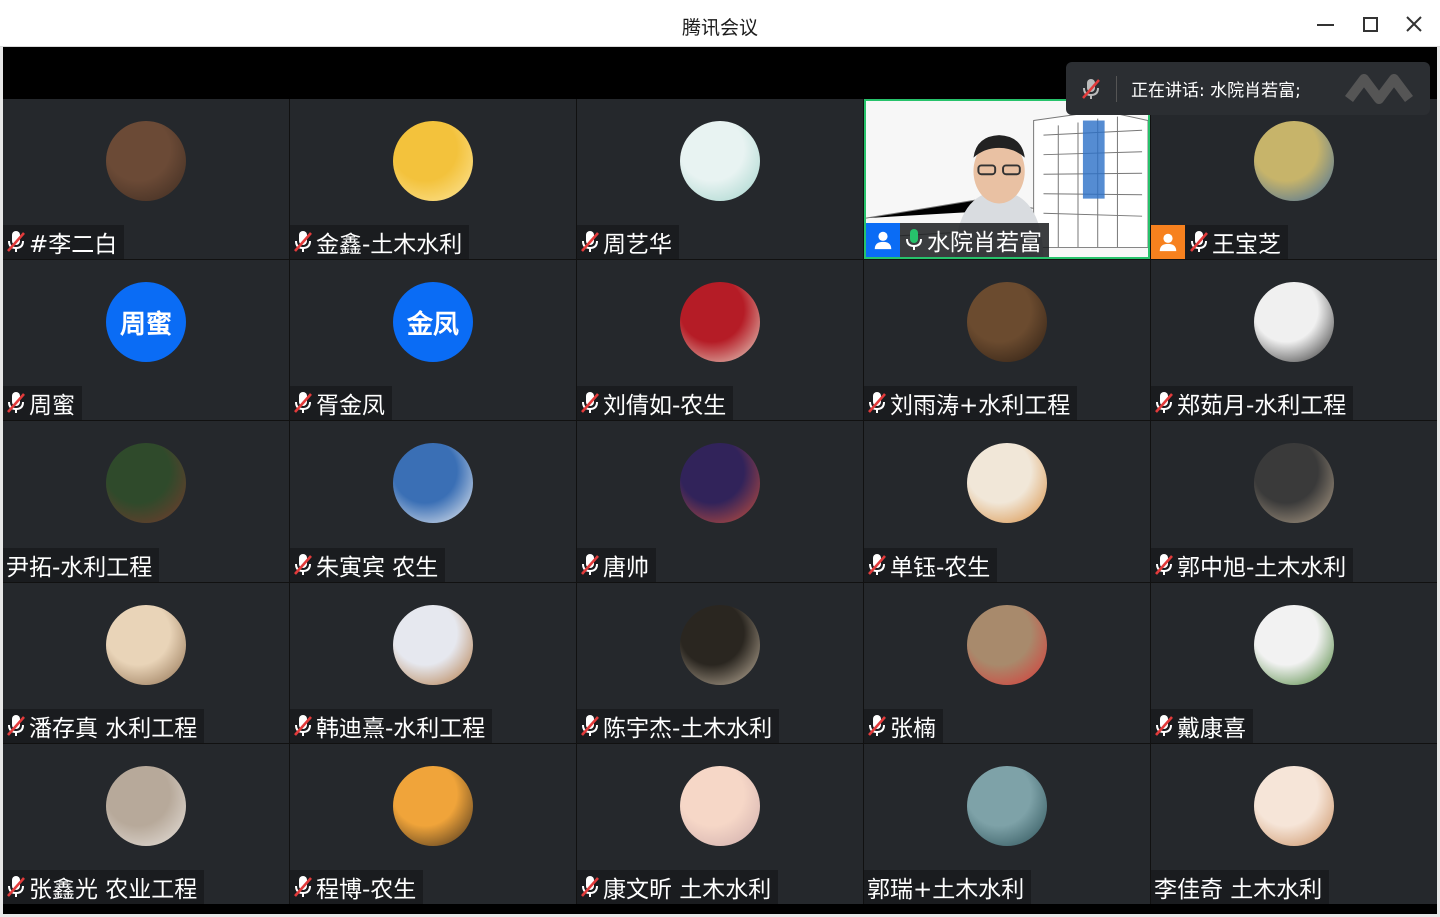  I want to click on participant-tile: 郭瑞+土木水利, so click(1007, 823).